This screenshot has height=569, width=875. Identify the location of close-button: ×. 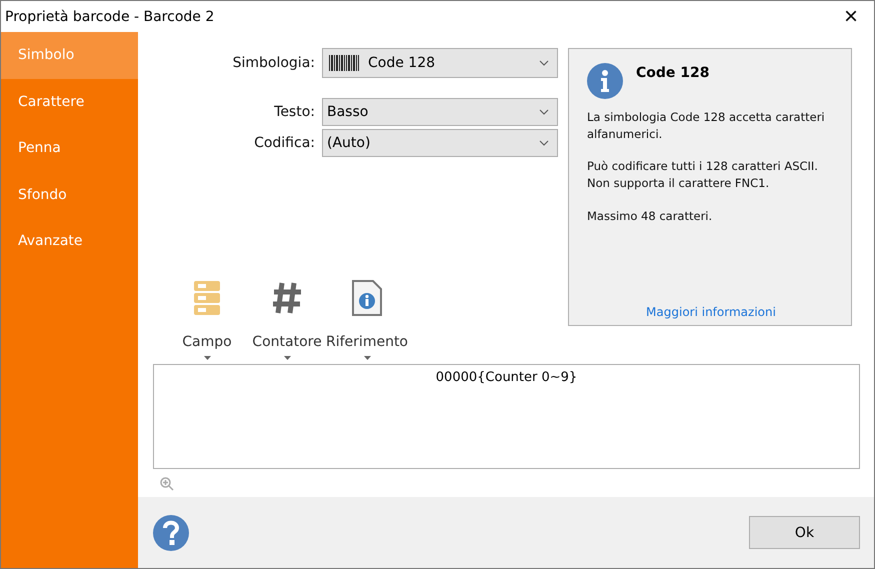
(851, 16).